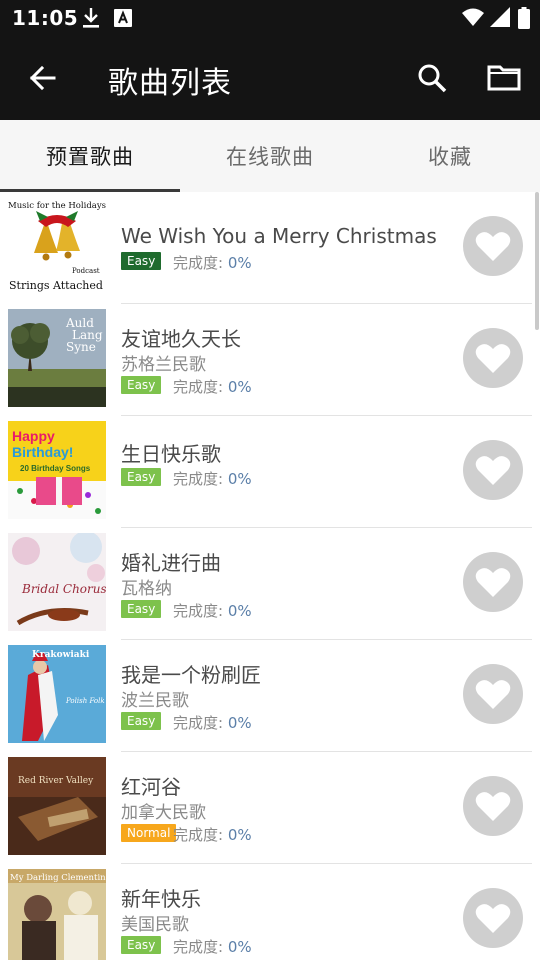  Describe the element at coordinates (171, 563) in the screenshot. I see `song-title: 婚礼进行曲` at that location.